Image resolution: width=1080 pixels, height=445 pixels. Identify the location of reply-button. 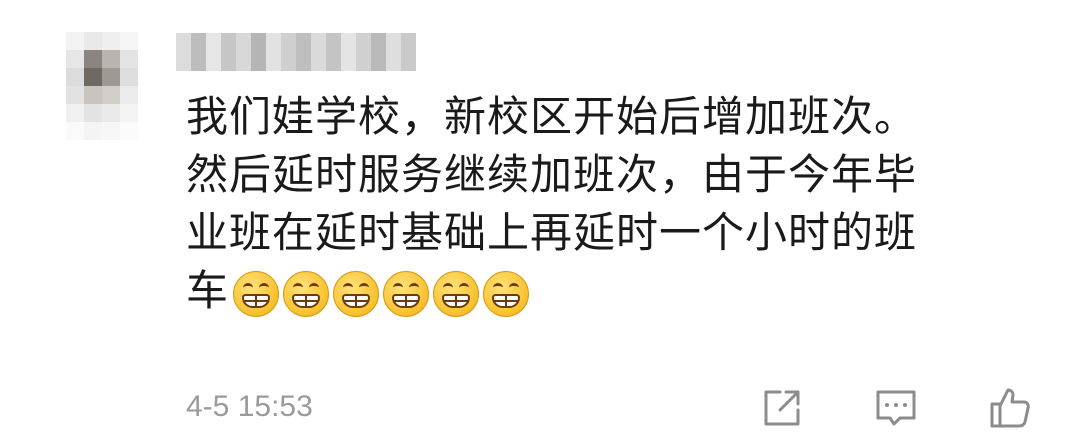
(896, 408).